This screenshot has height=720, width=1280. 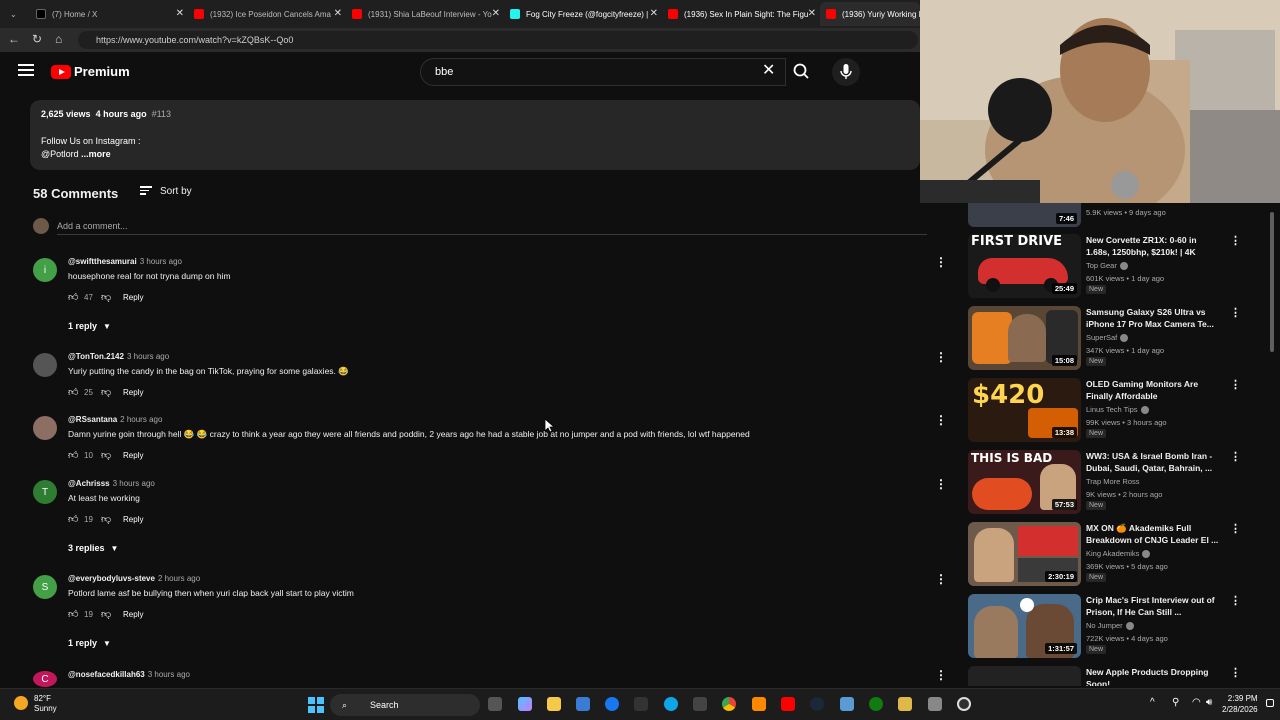 I want to click on browser-tab: (7) Home / X ✕, so click(x=109, y=14).